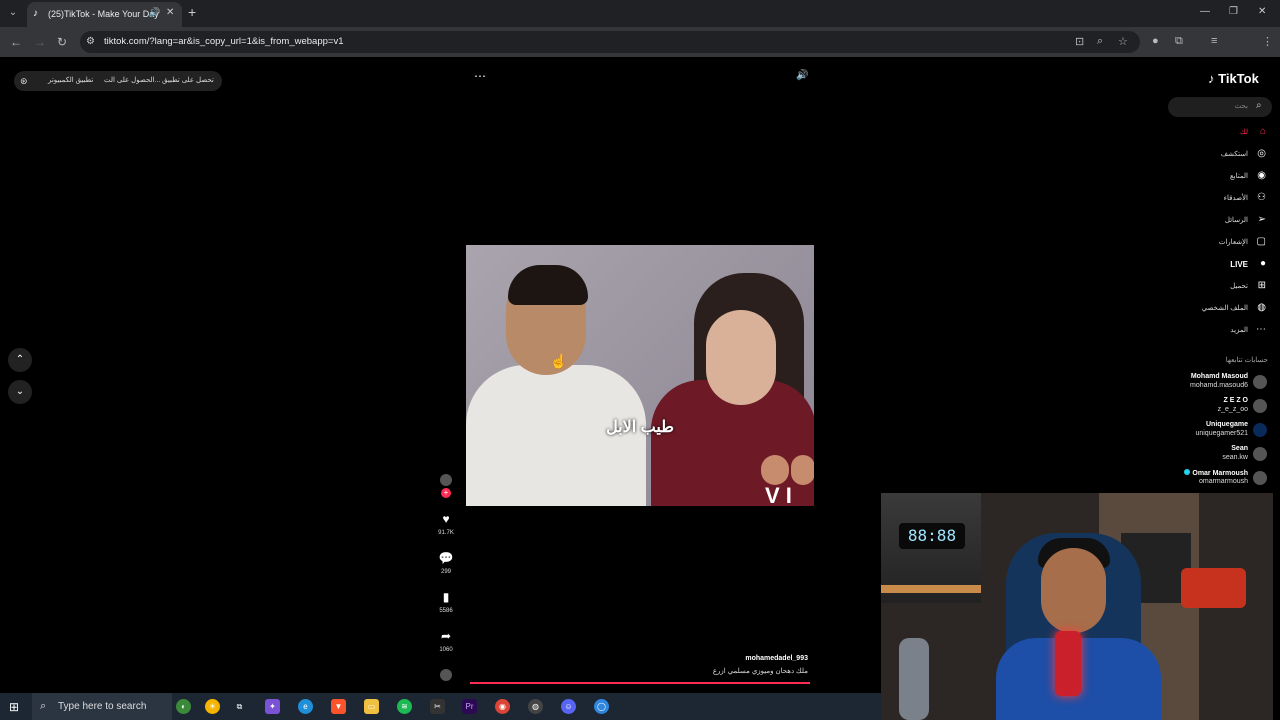 This screenshot has height=720, width=1280. Describe the element at coordinates (1210, 133) in the screenshot. I see `sidebar-item-foryou: لك ⌂` at that location.